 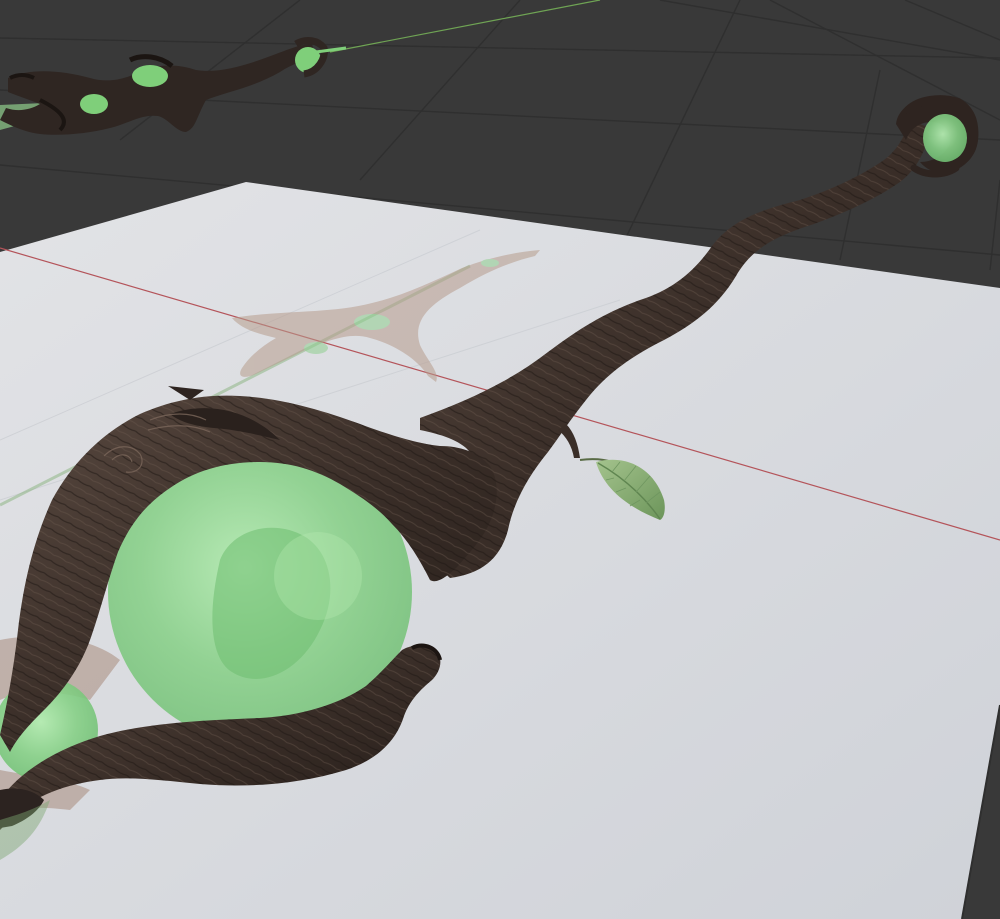 What do you see at coordinates (94, 104) in the screenshot?
I see `background-orb-small` at bounding box center [94, 104].